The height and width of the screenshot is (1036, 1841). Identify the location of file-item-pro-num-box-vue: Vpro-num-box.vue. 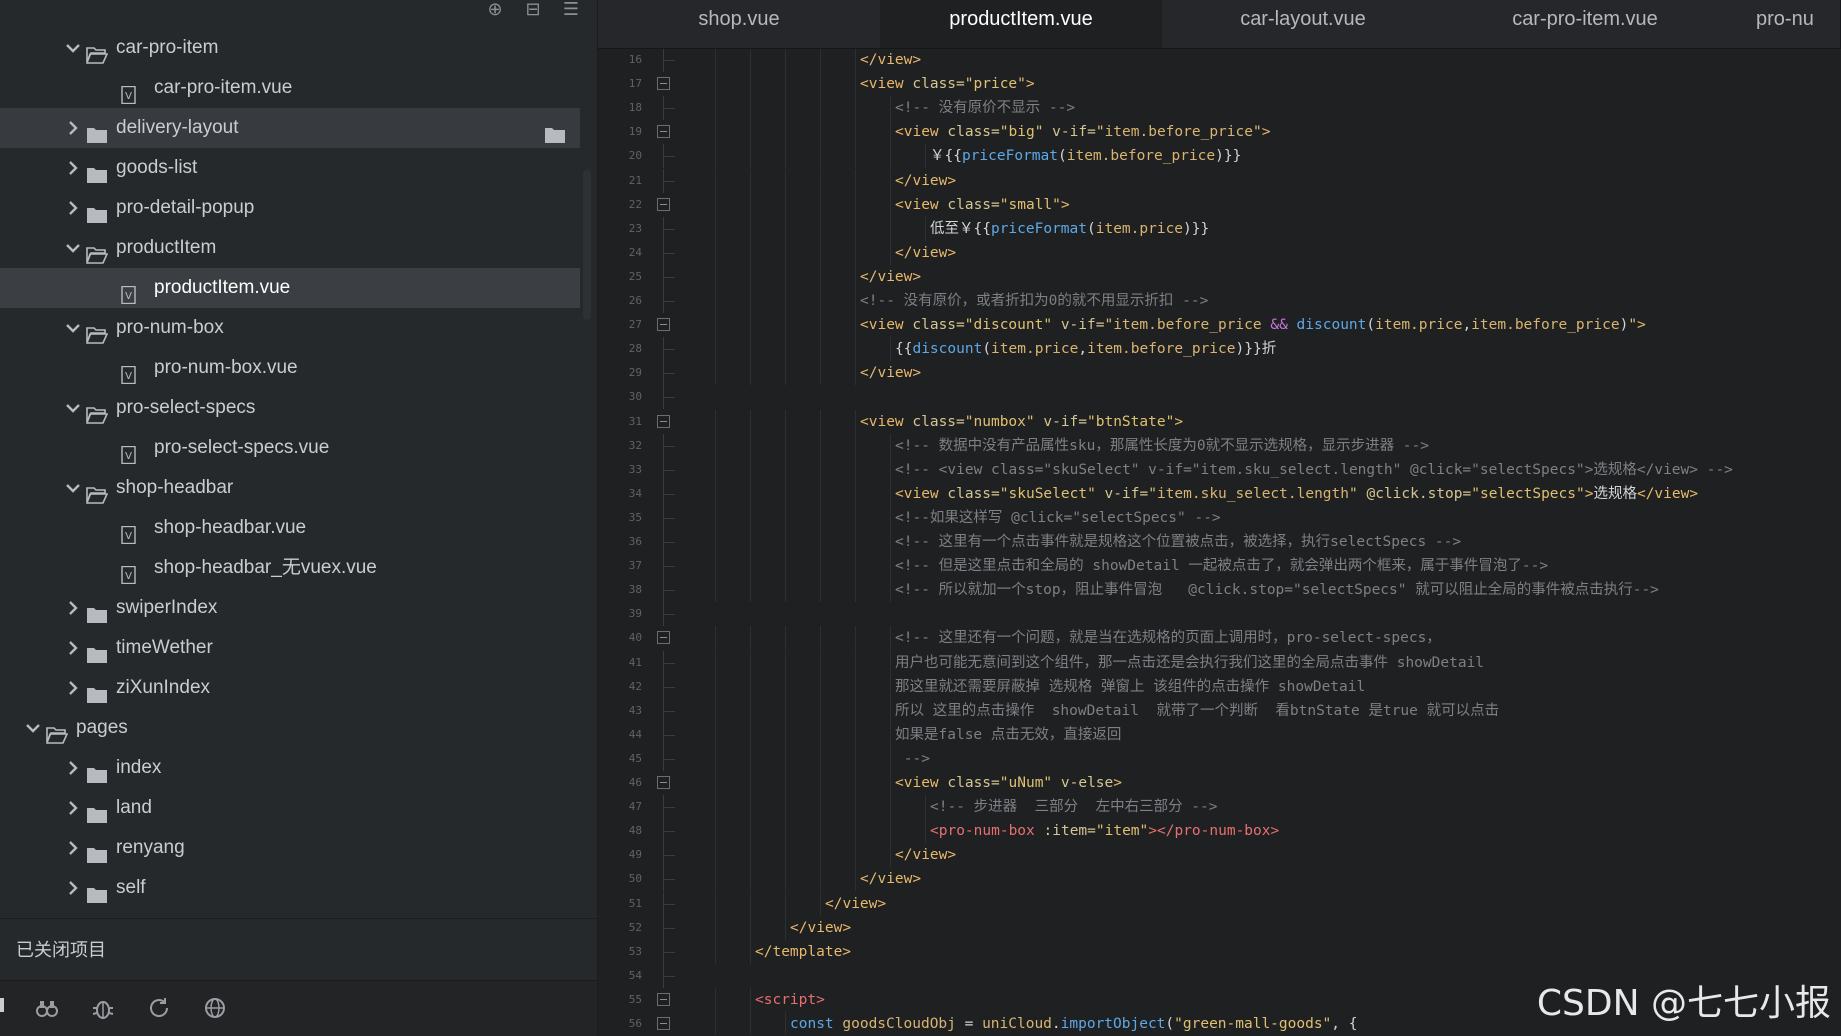
(290, 368).